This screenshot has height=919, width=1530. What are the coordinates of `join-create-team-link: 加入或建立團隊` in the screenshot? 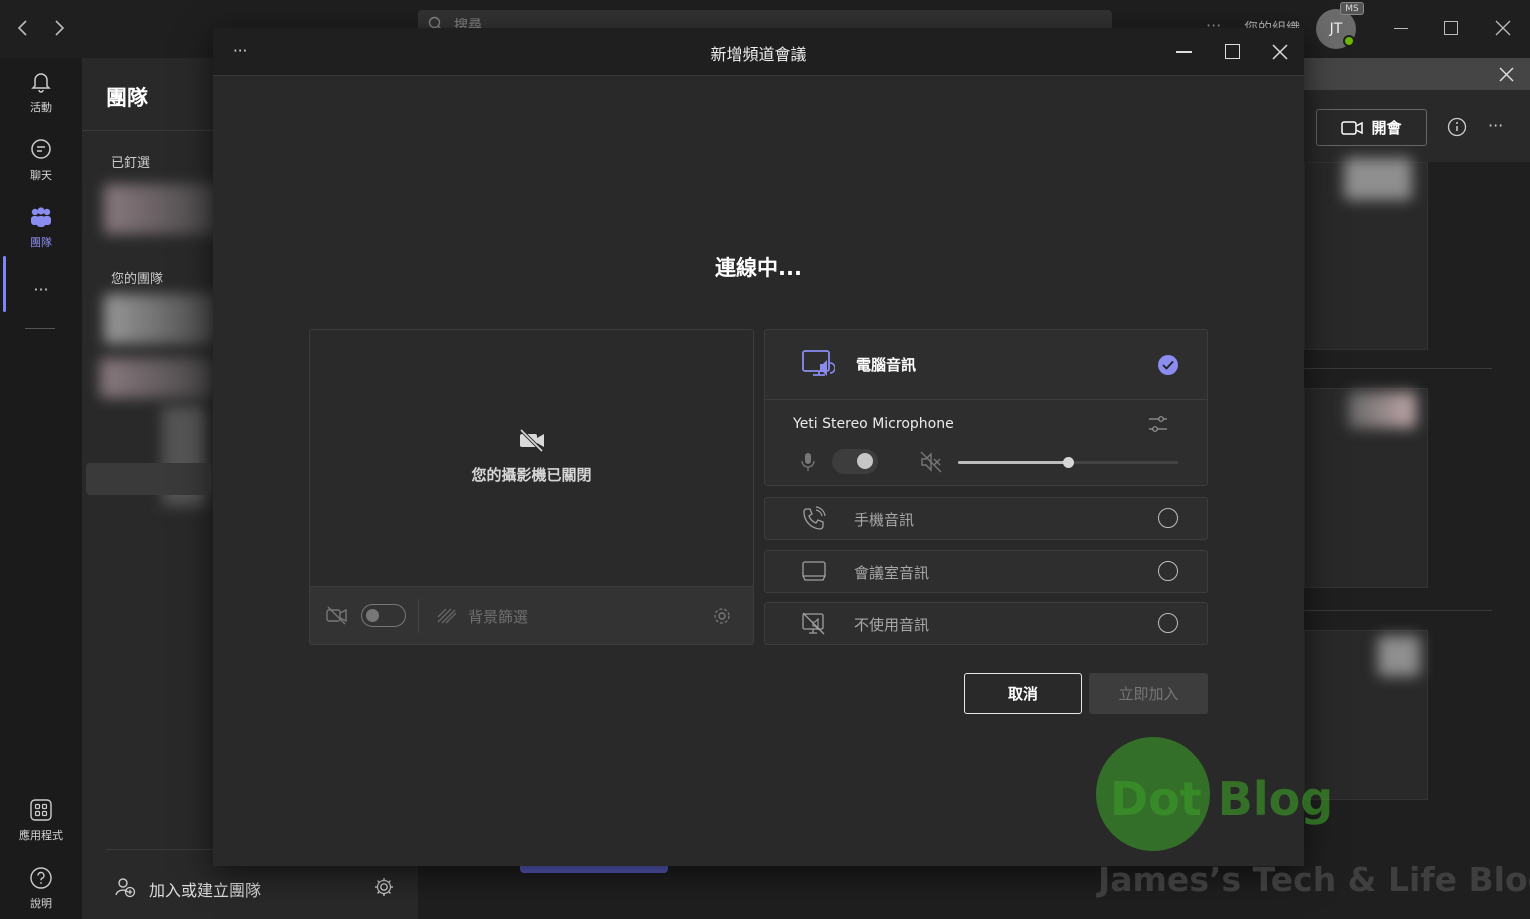 It's located at (205, 889).